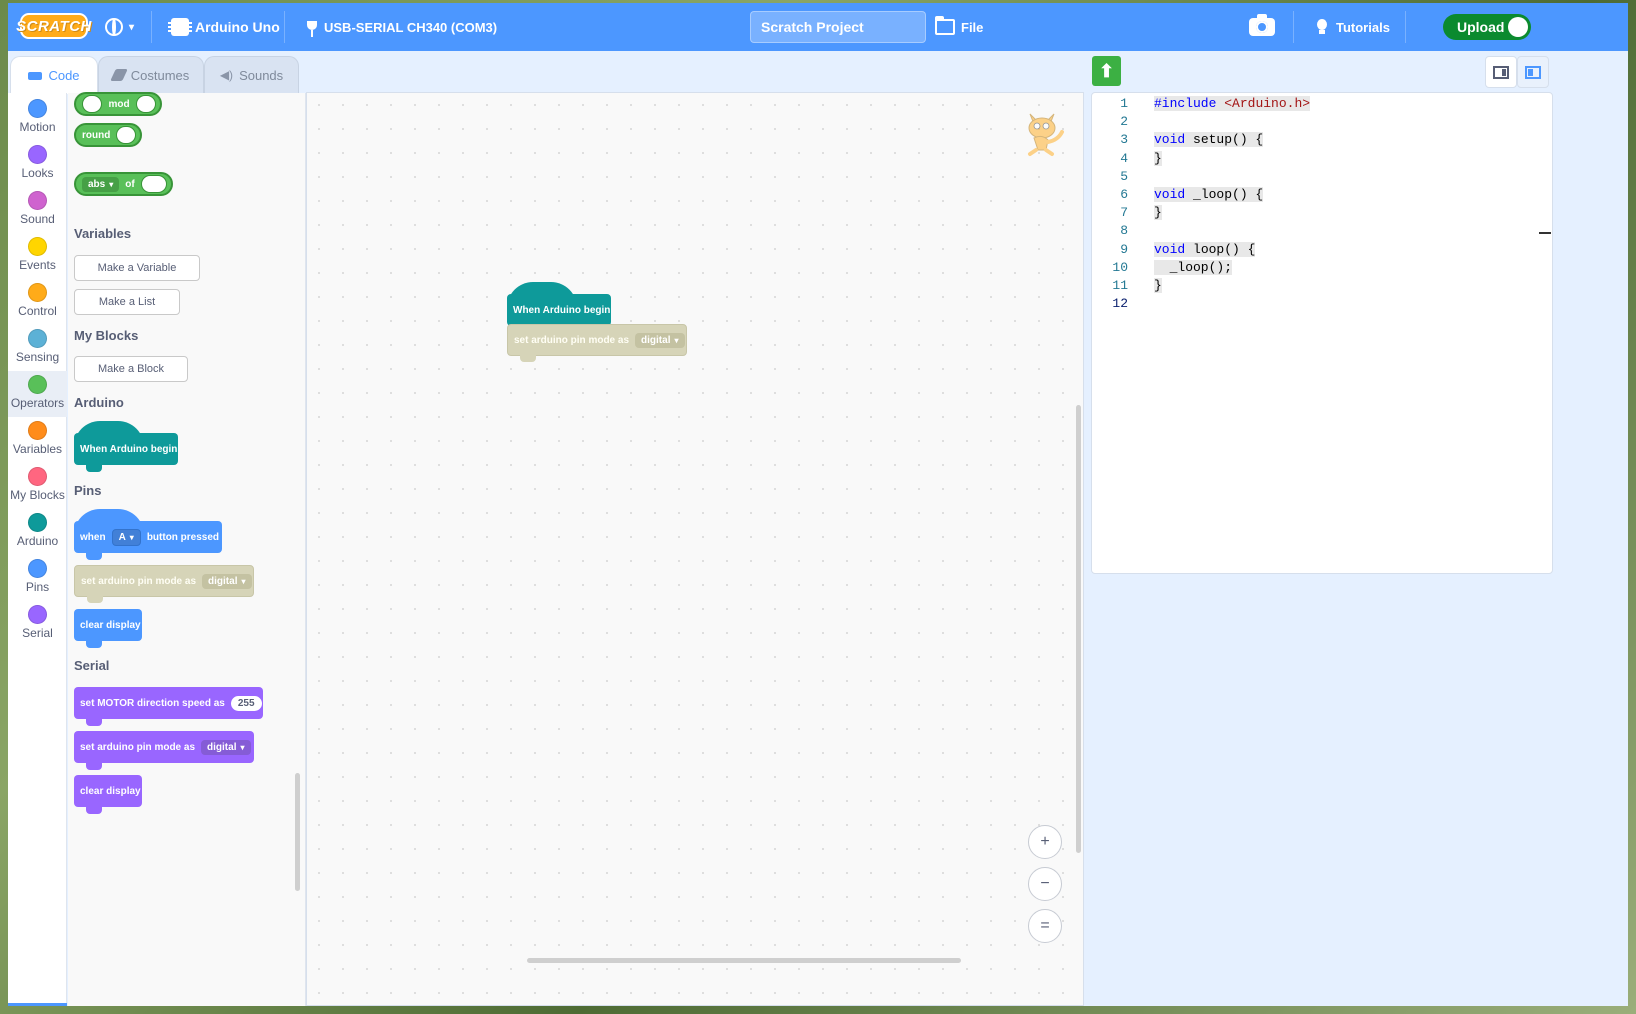 This screenshot has height=1014, width=1636. What do you see at coordinates (237, 27) in the screenshot?
I see `board-label: Arduino Uno` at bounding box center [237, 27].